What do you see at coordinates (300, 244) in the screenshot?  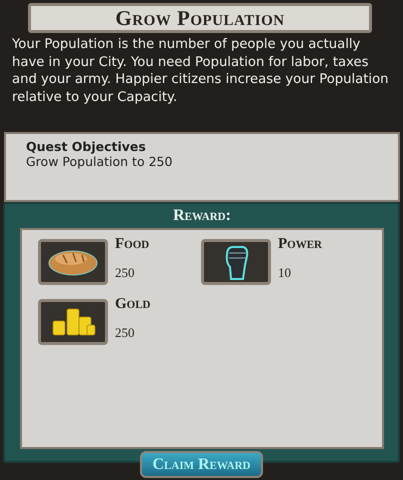 I see `reward-name: Power` at bounding box center [300, 244].